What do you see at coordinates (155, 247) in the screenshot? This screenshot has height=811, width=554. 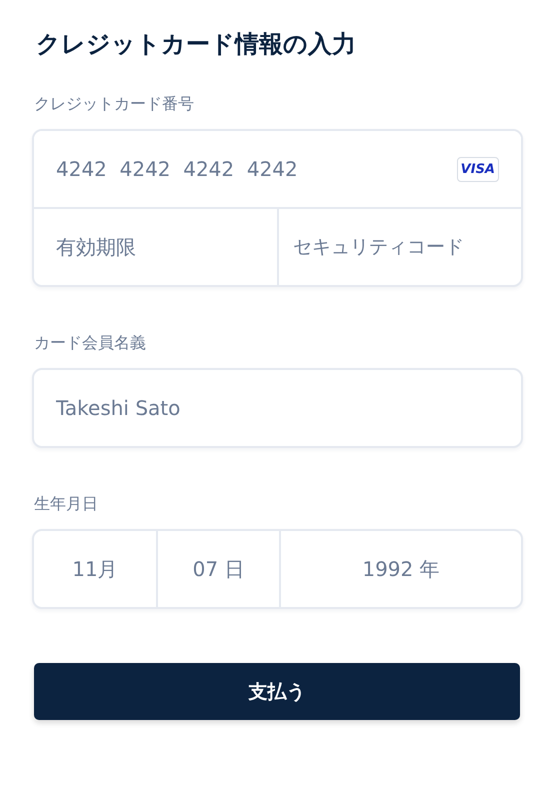 I see `expiry-field: 有効期限` at bounding box center [155, 247].